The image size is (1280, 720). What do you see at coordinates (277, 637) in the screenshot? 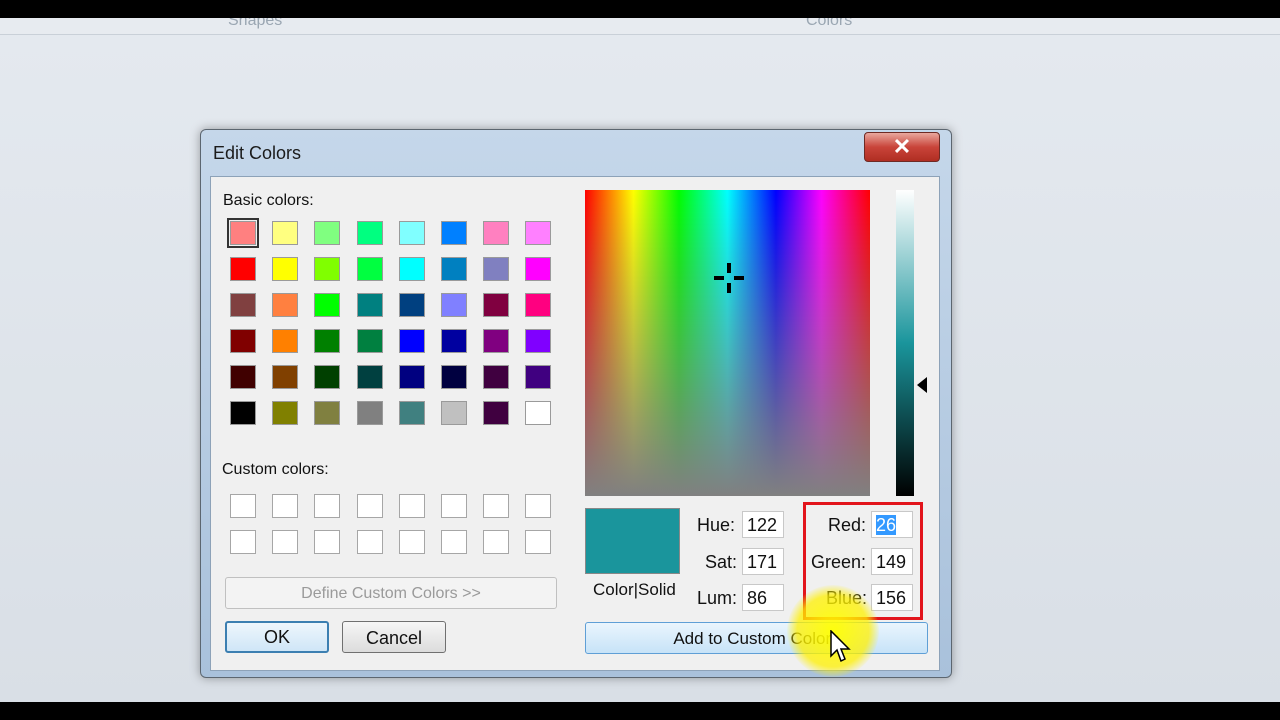
I see `ok-button: OK` at bounding box center [277, 637].